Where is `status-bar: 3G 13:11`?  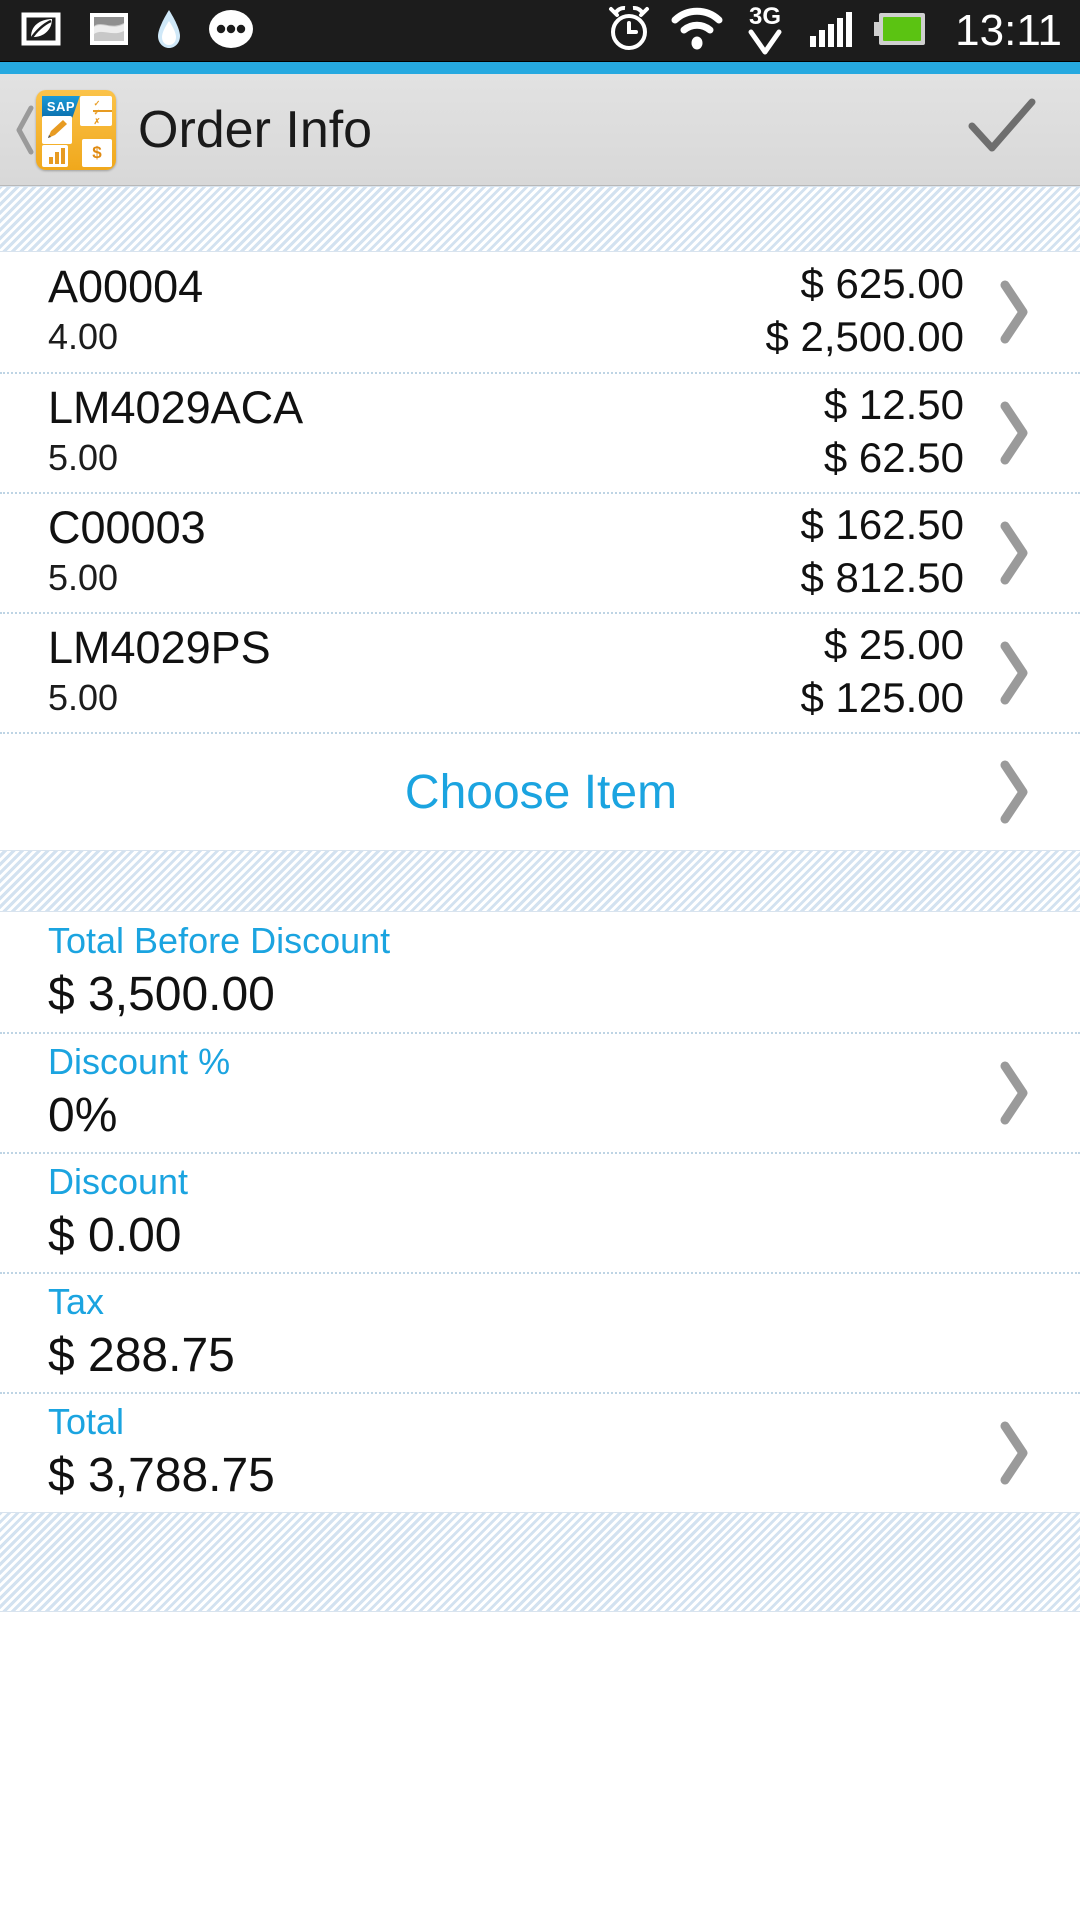 status-bar: 3G 13:11 is located at coordinates (540, 31).